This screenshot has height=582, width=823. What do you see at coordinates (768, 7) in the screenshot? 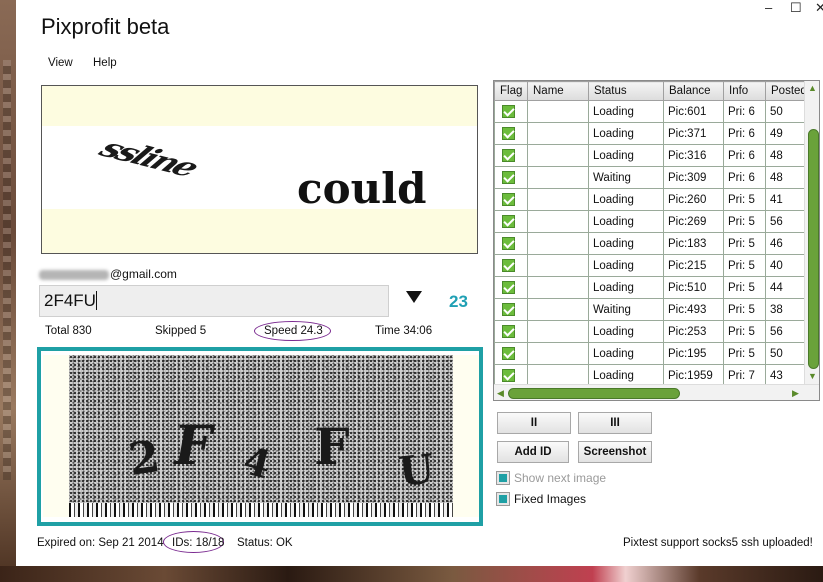
I see `minimize-button: –` at bounding box center [768, 7].